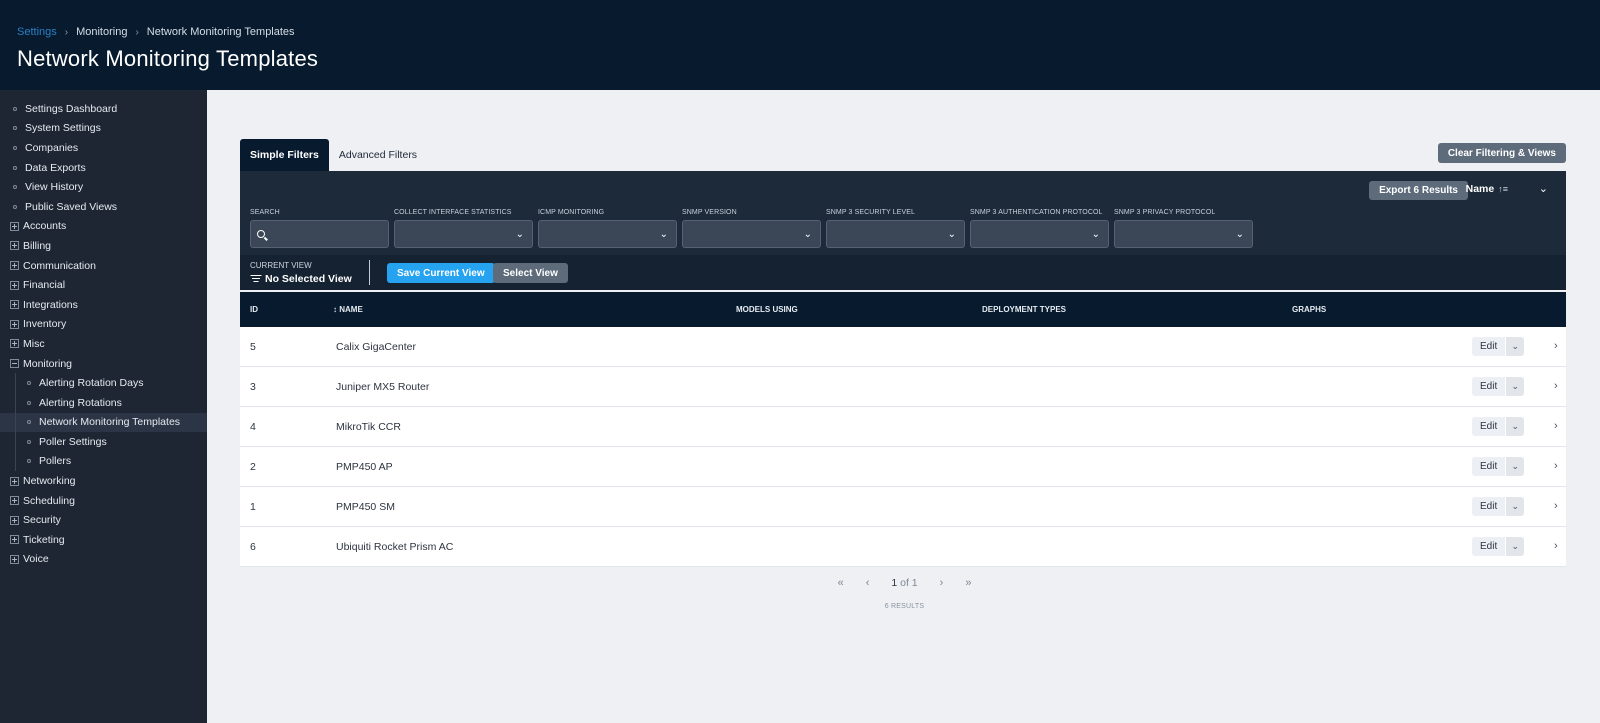  Describe the element at coordinates (348, 309) in the screenshot. I see `column-header-name: ↕ Name` at that location.